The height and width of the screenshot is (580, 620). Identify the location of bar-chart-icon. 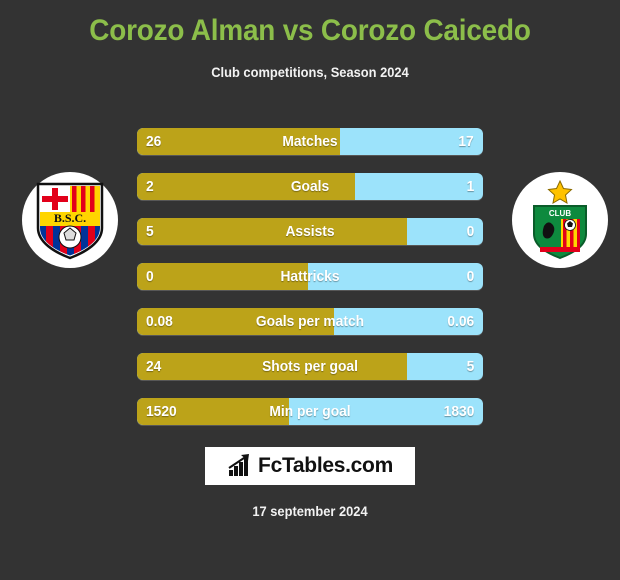
(239, 465).